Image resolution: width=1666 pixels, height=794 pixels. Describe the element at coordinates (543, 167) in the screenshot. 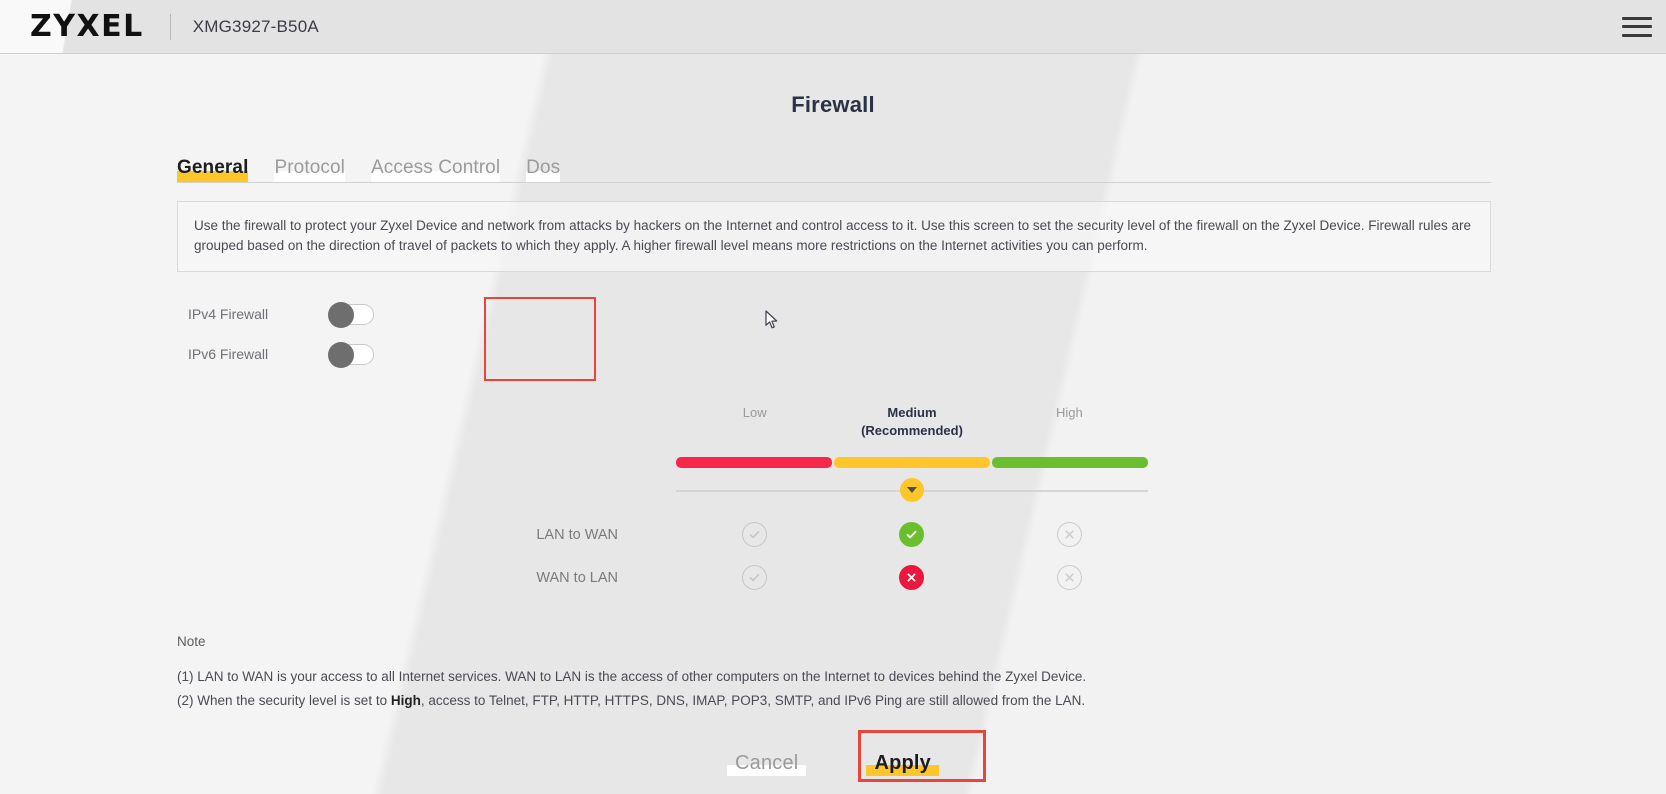

I see `tab-label: Dos` at that location.